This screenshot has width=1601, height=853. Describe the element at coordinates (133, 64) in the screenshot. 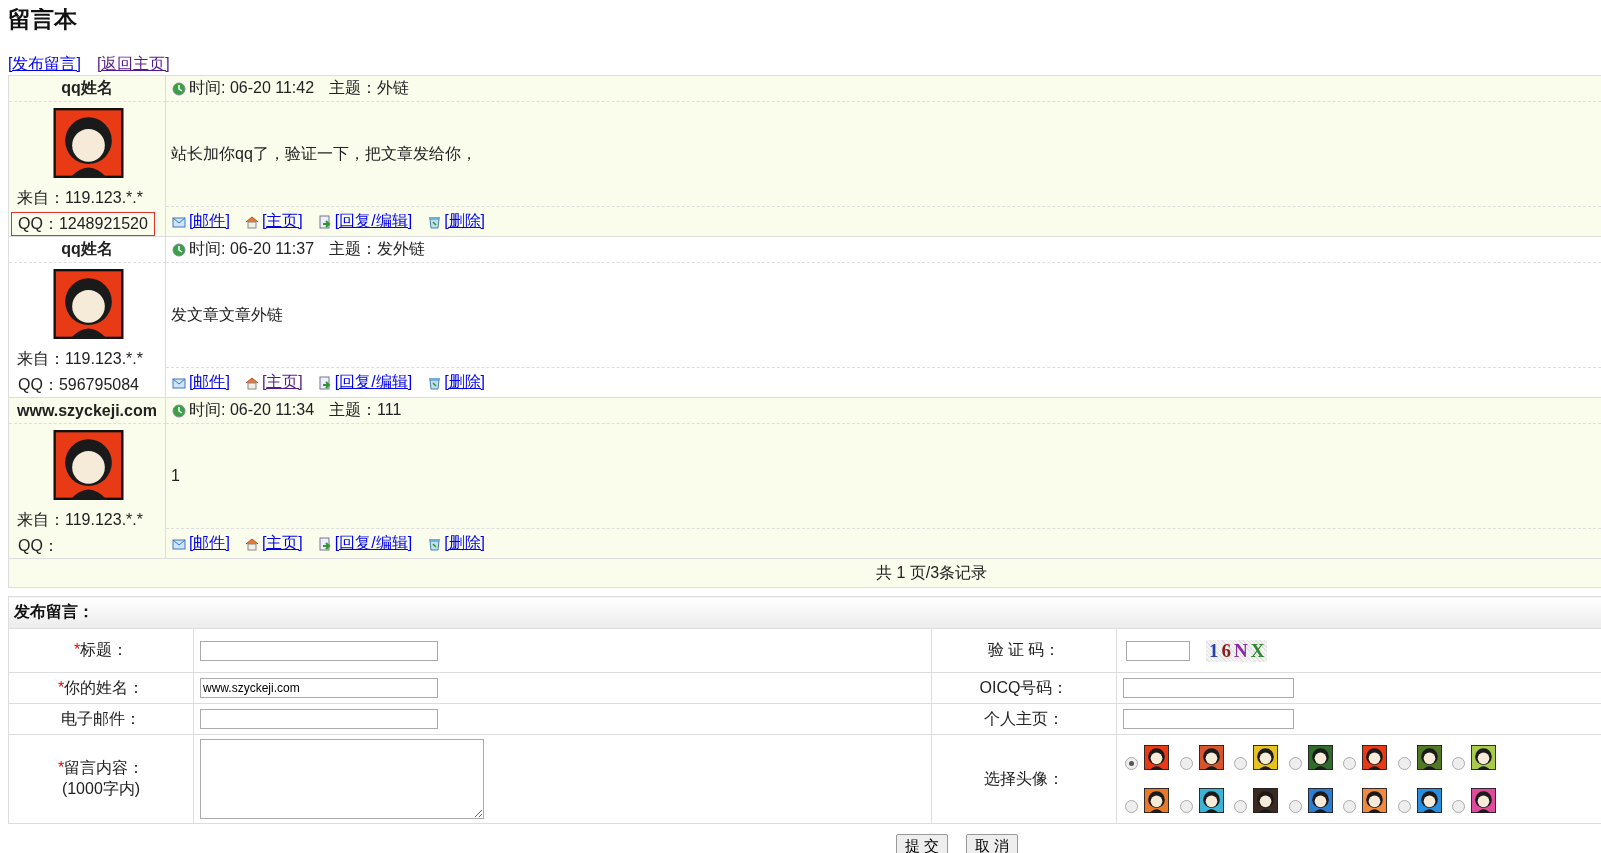

I see `nav-link: [返回主页]` at that location.